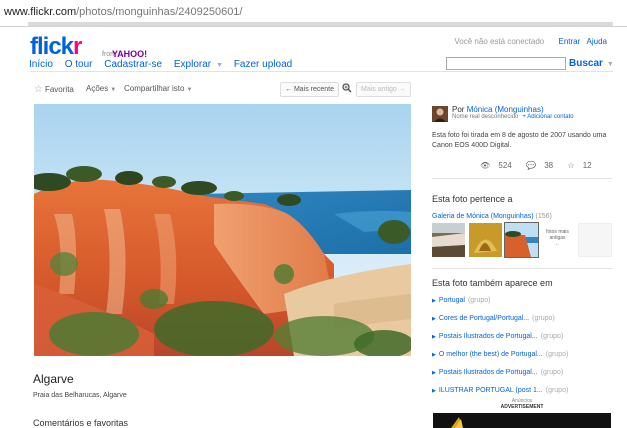  Describe the element at coordinates (505, 165) in the screenshot. I see `views-count: 524` at that location.